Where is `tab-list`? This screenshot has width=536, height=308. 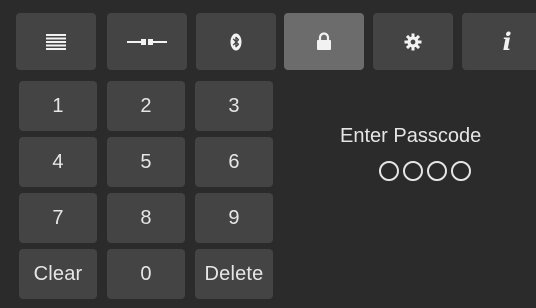
tab-list is located at coordinates (56, 41).